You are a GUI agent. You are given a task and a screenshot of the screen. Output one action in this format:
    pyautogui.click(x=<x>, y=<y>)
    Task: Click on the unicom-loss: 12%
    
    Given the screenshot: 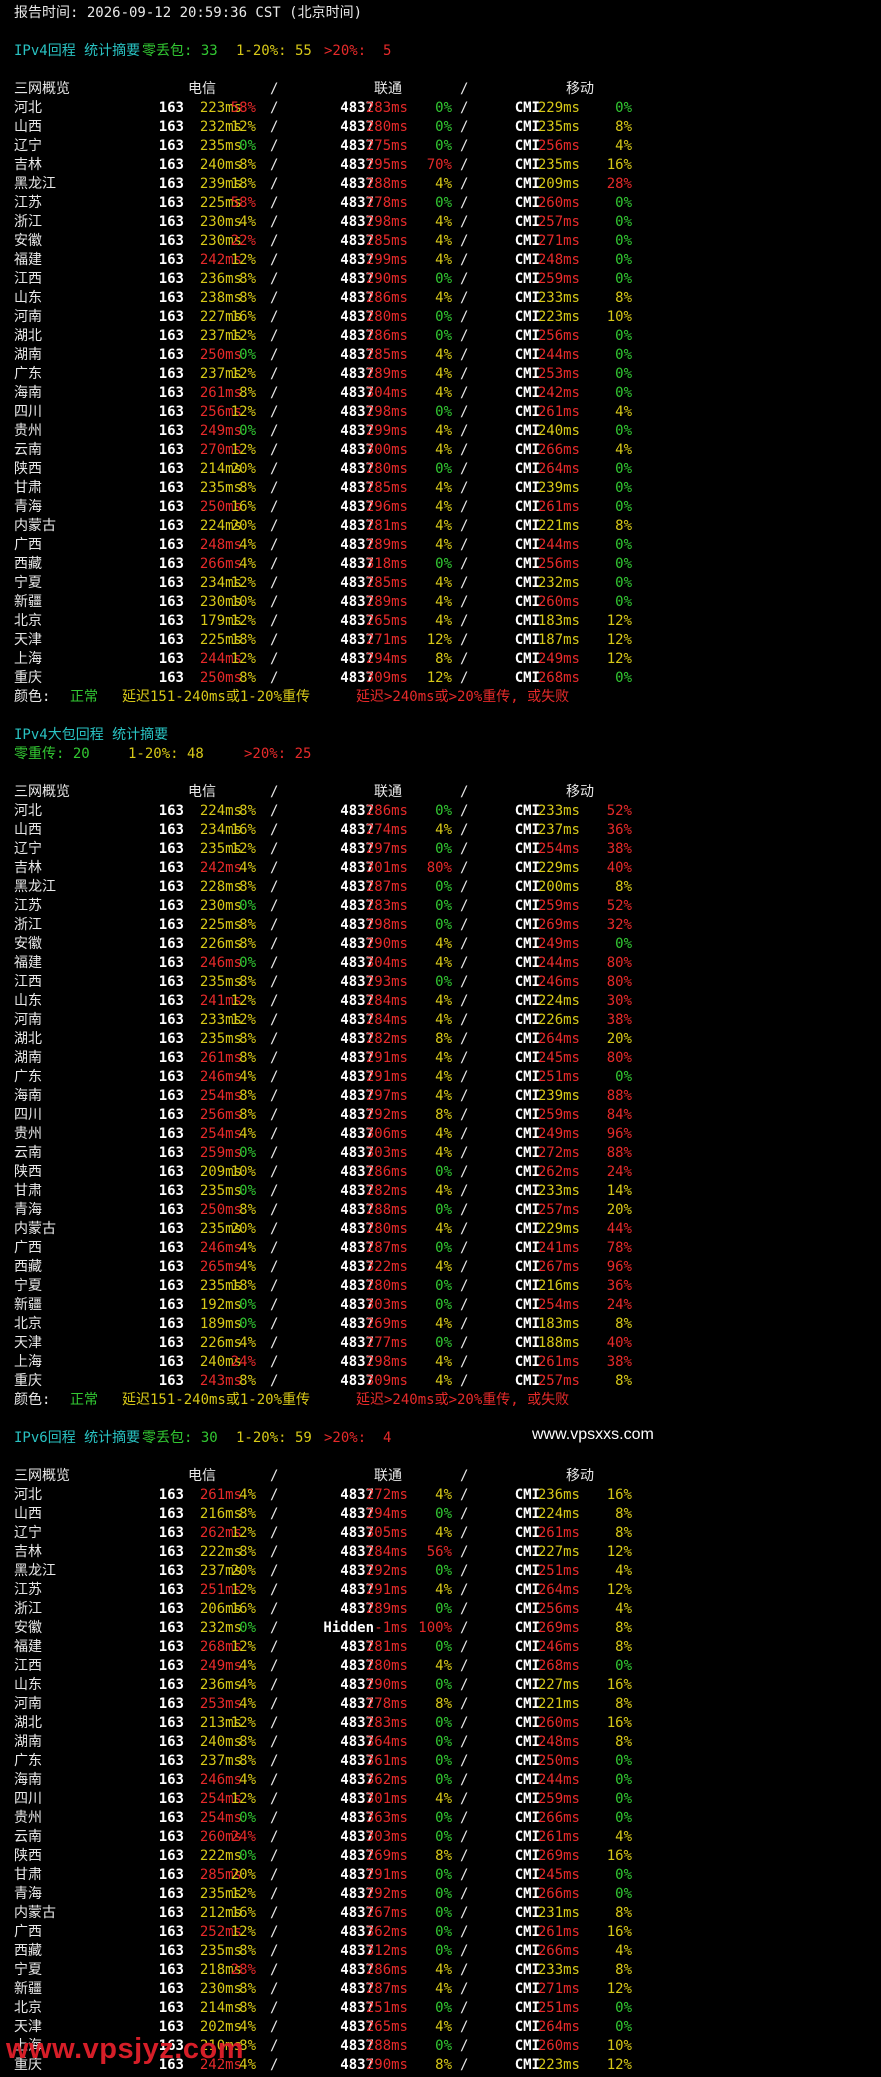 What is the action you would take?
    pyautogui.click(x=439, y=678)
    